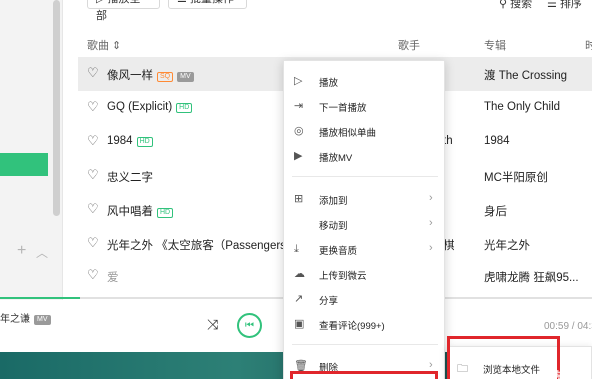 The image size is (592, 379). I want to click on song-title: 爱, so click(113, 277).